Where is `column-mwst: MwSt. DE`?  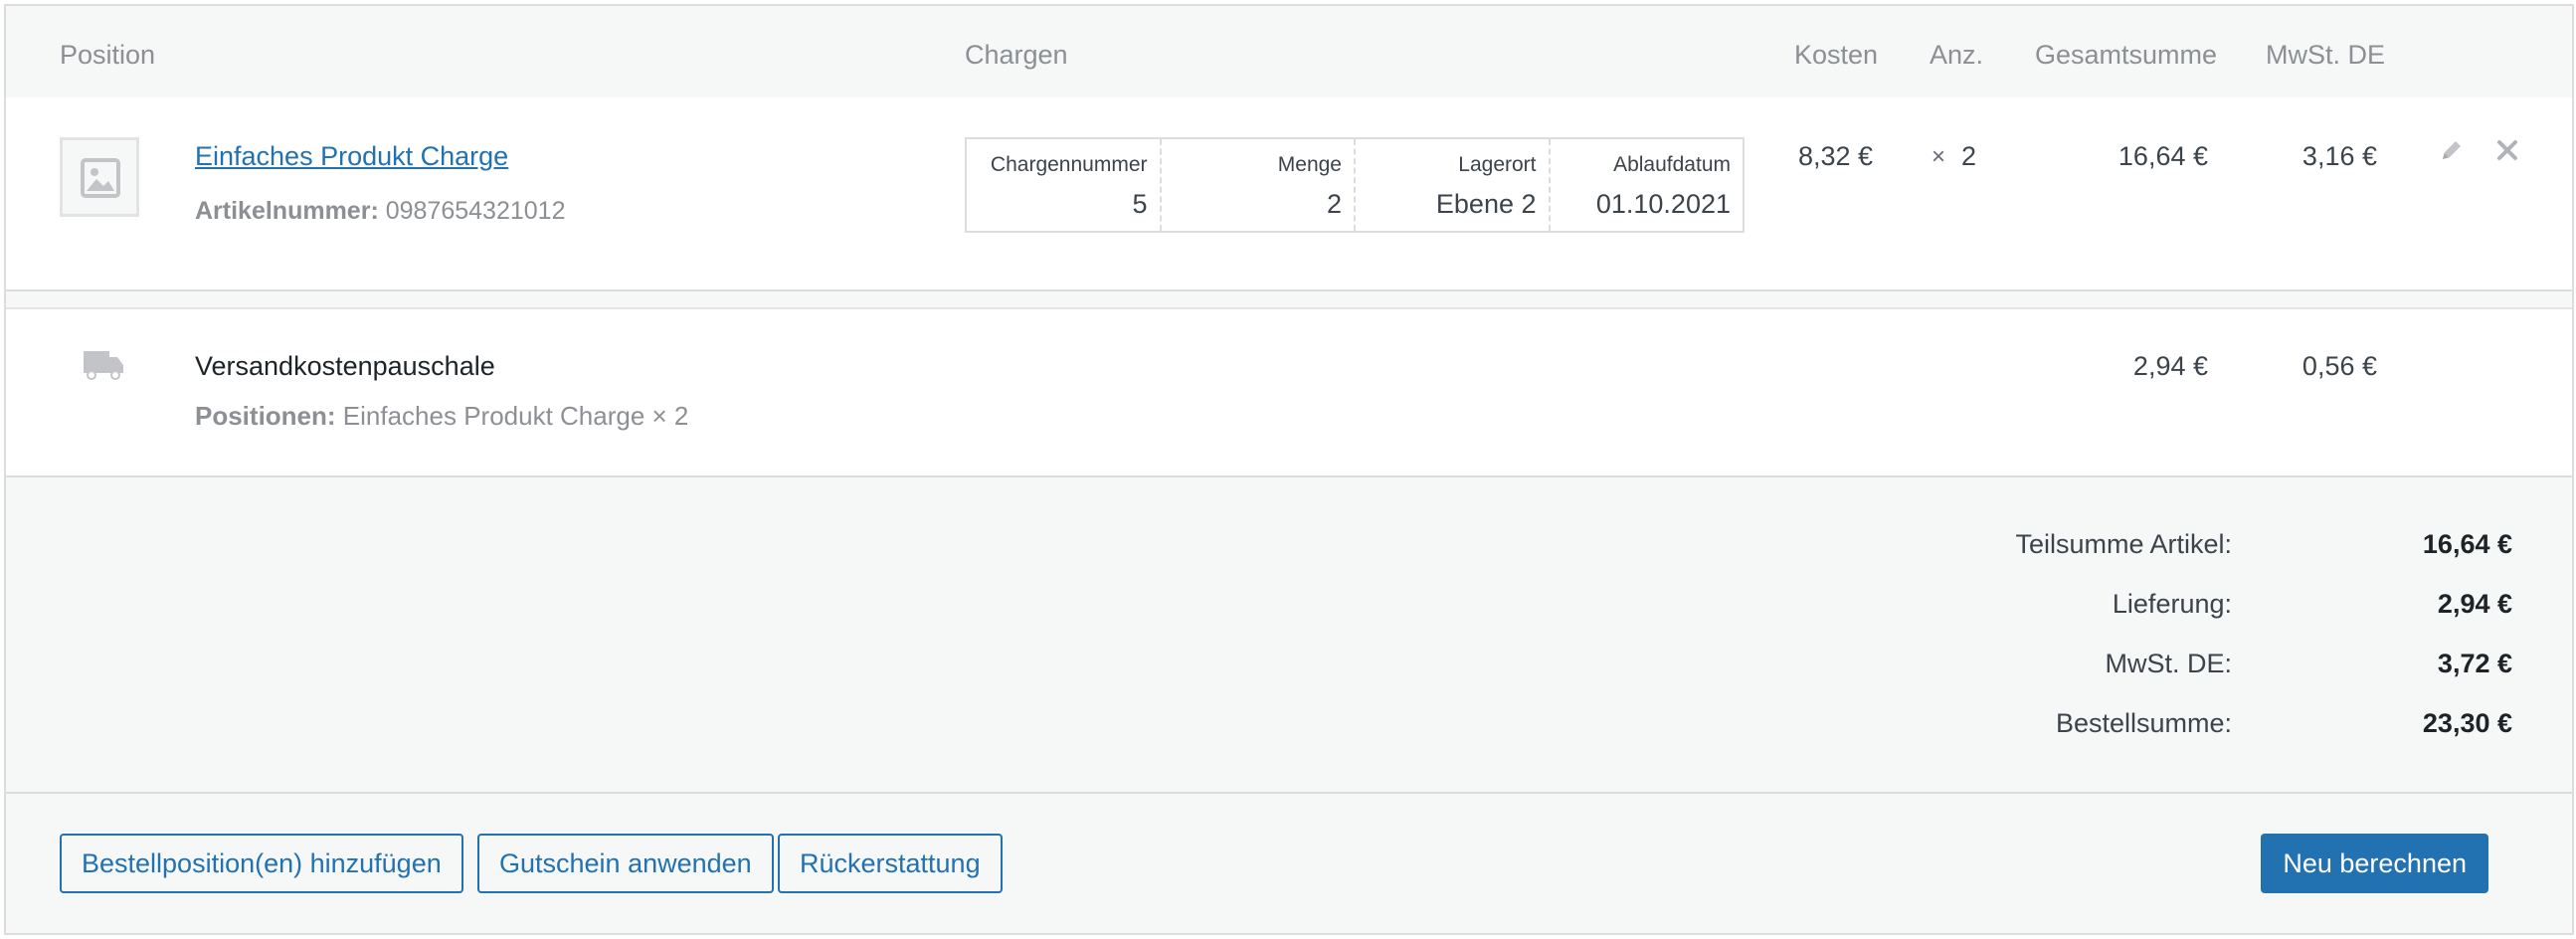
column-mwst: MwSt. DE is located at coordinates (2326, 55).